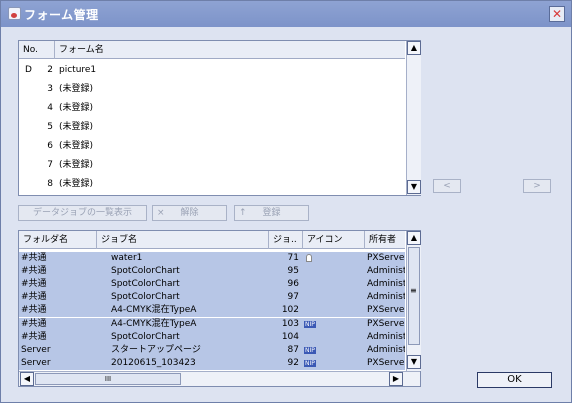 This screenshot has height=403, width=572. What do you see at coordinates (37, 50) in the screenshot?
I see `column-header-no: No.` at bounding box center [37, 50].